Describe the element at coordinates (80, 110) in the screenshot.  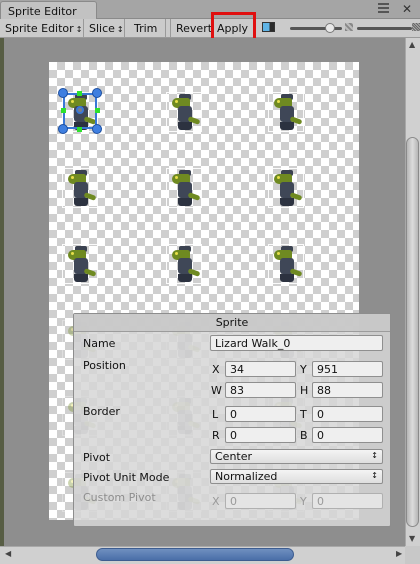
I see `pivot-handle` at that location.